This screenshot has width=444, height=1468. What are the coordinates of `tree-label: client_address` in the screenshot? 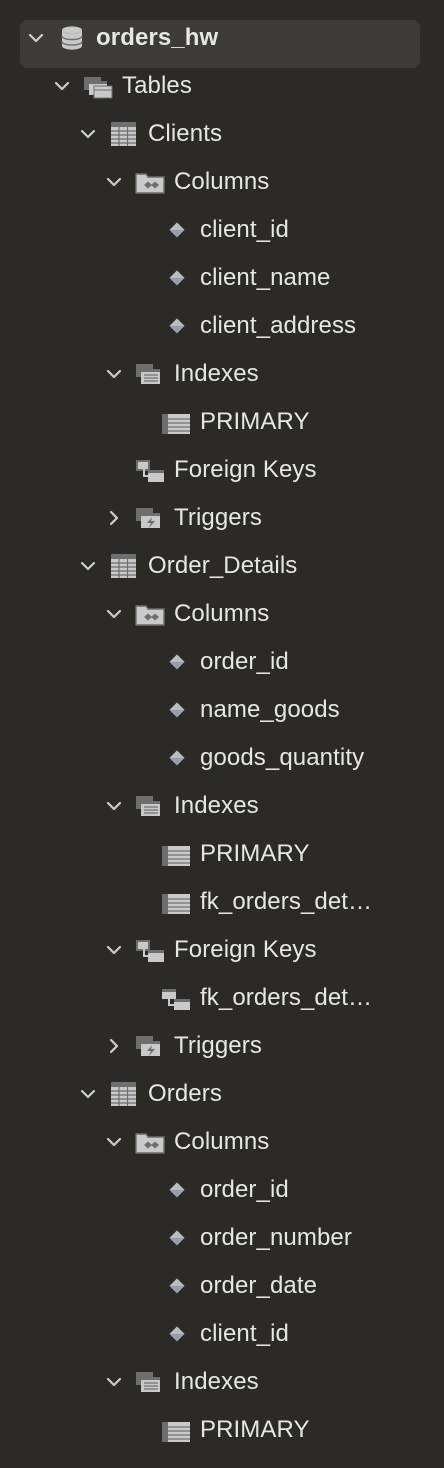 It's located at (278, 325).